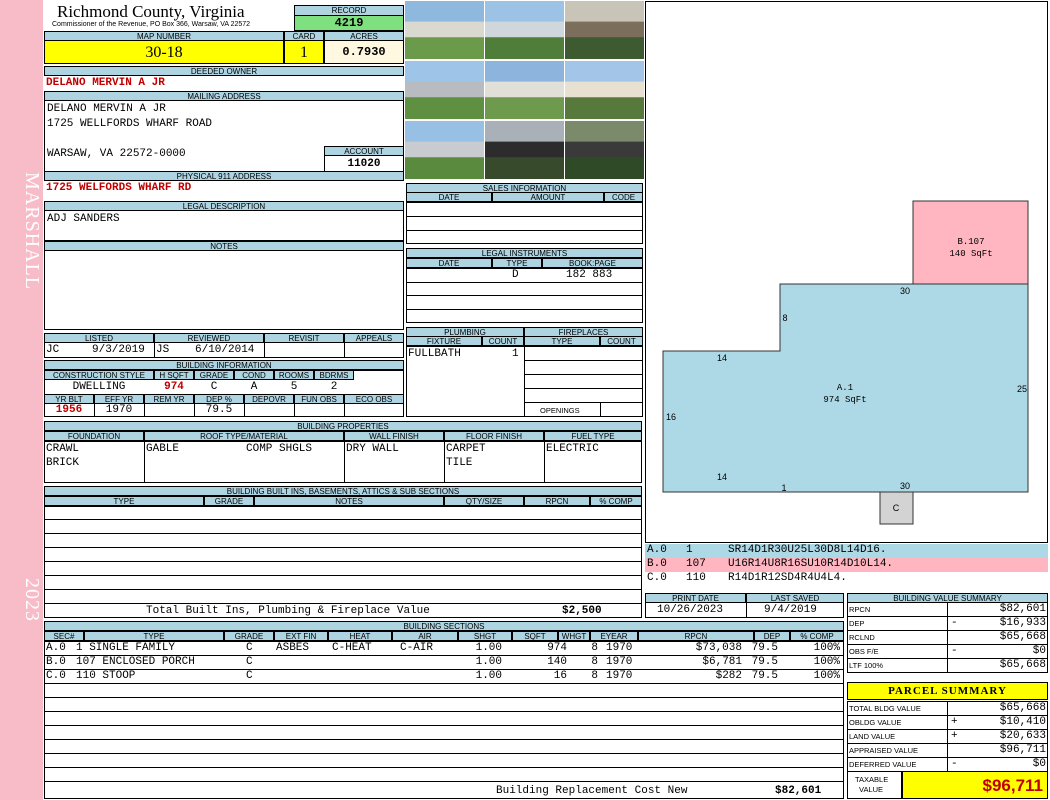  I want to click on sections-col-header: SEC#, so click(64, 636).